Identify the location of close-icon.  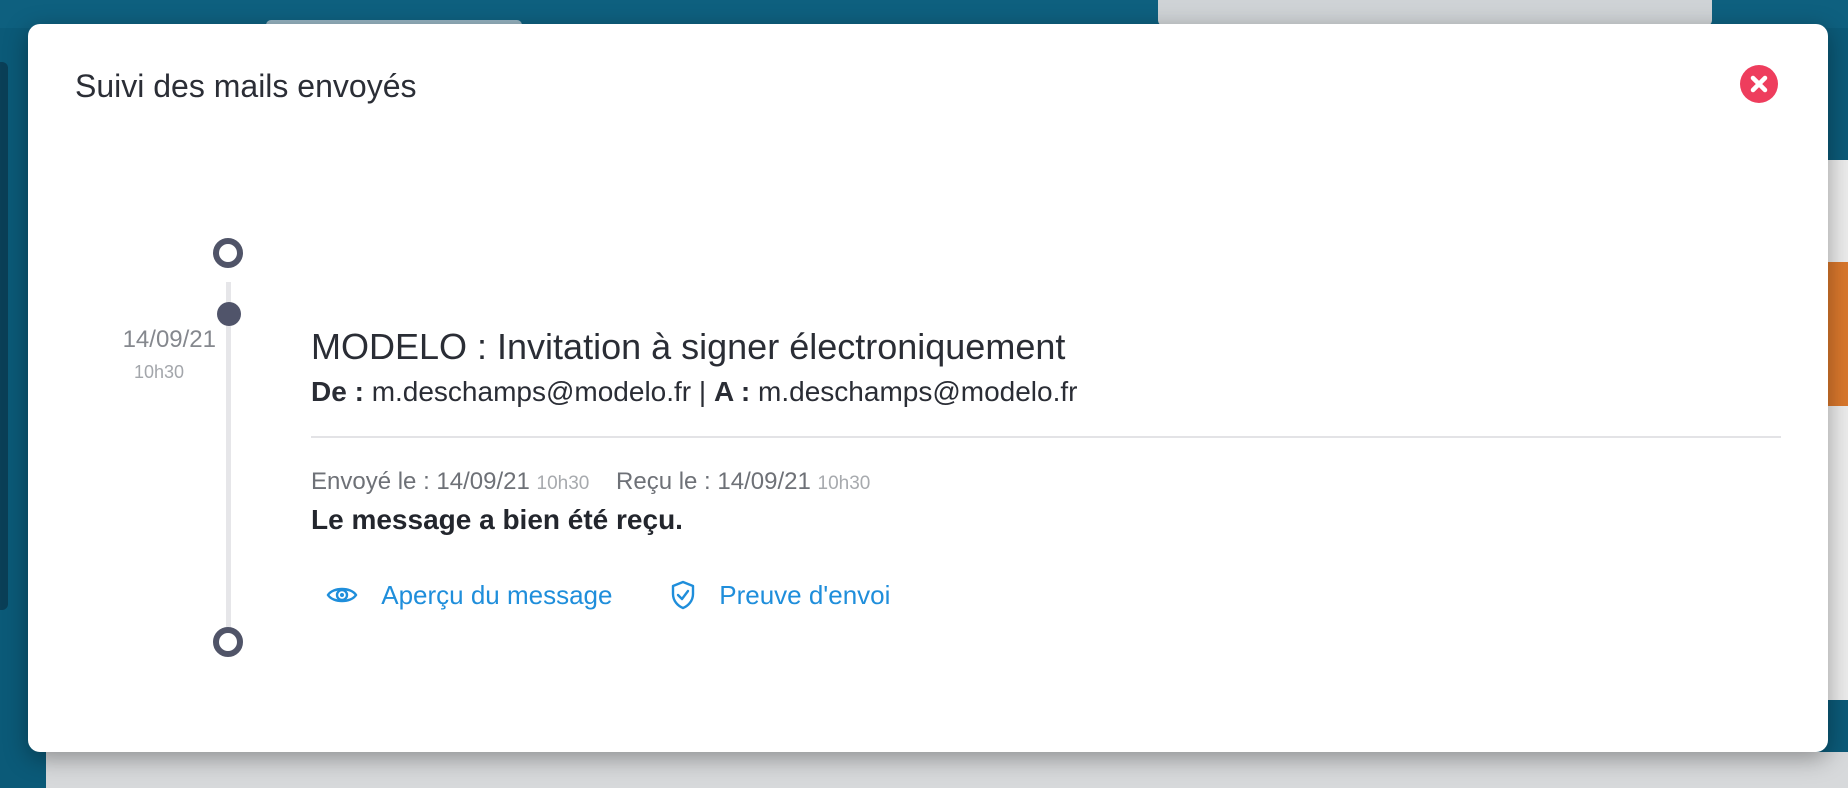
(1759, 84).